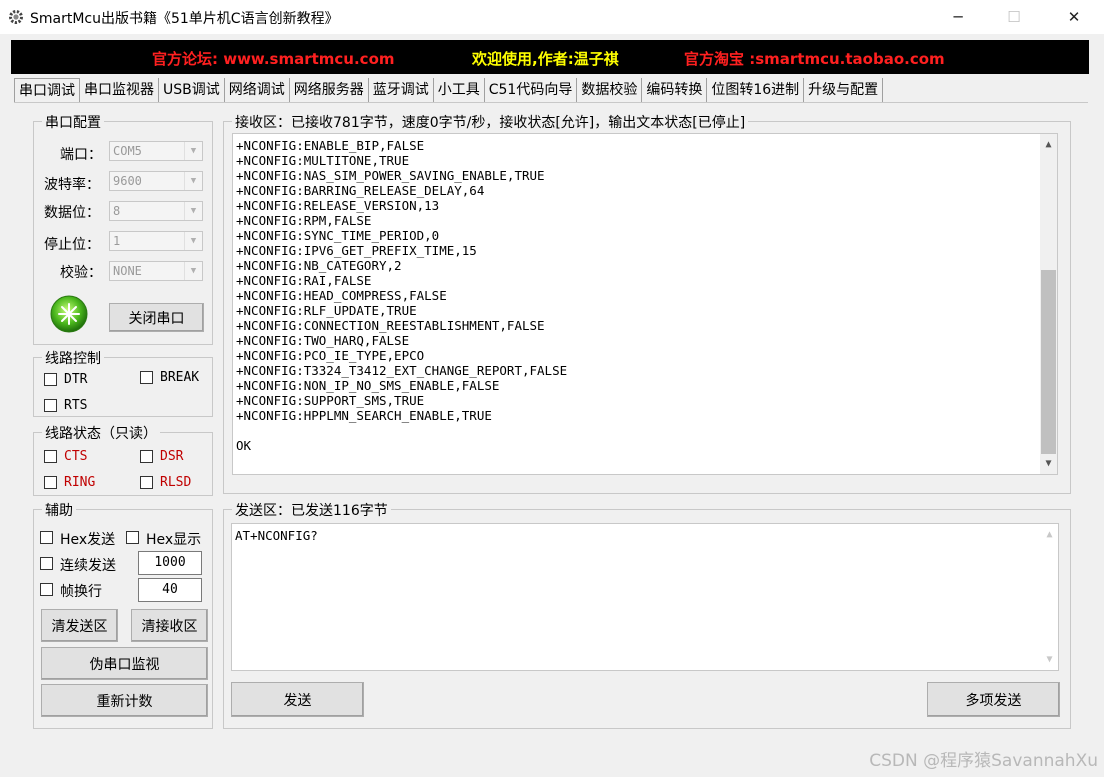  I want to click on serial-config-title: 串口配置, so click(73, 122).